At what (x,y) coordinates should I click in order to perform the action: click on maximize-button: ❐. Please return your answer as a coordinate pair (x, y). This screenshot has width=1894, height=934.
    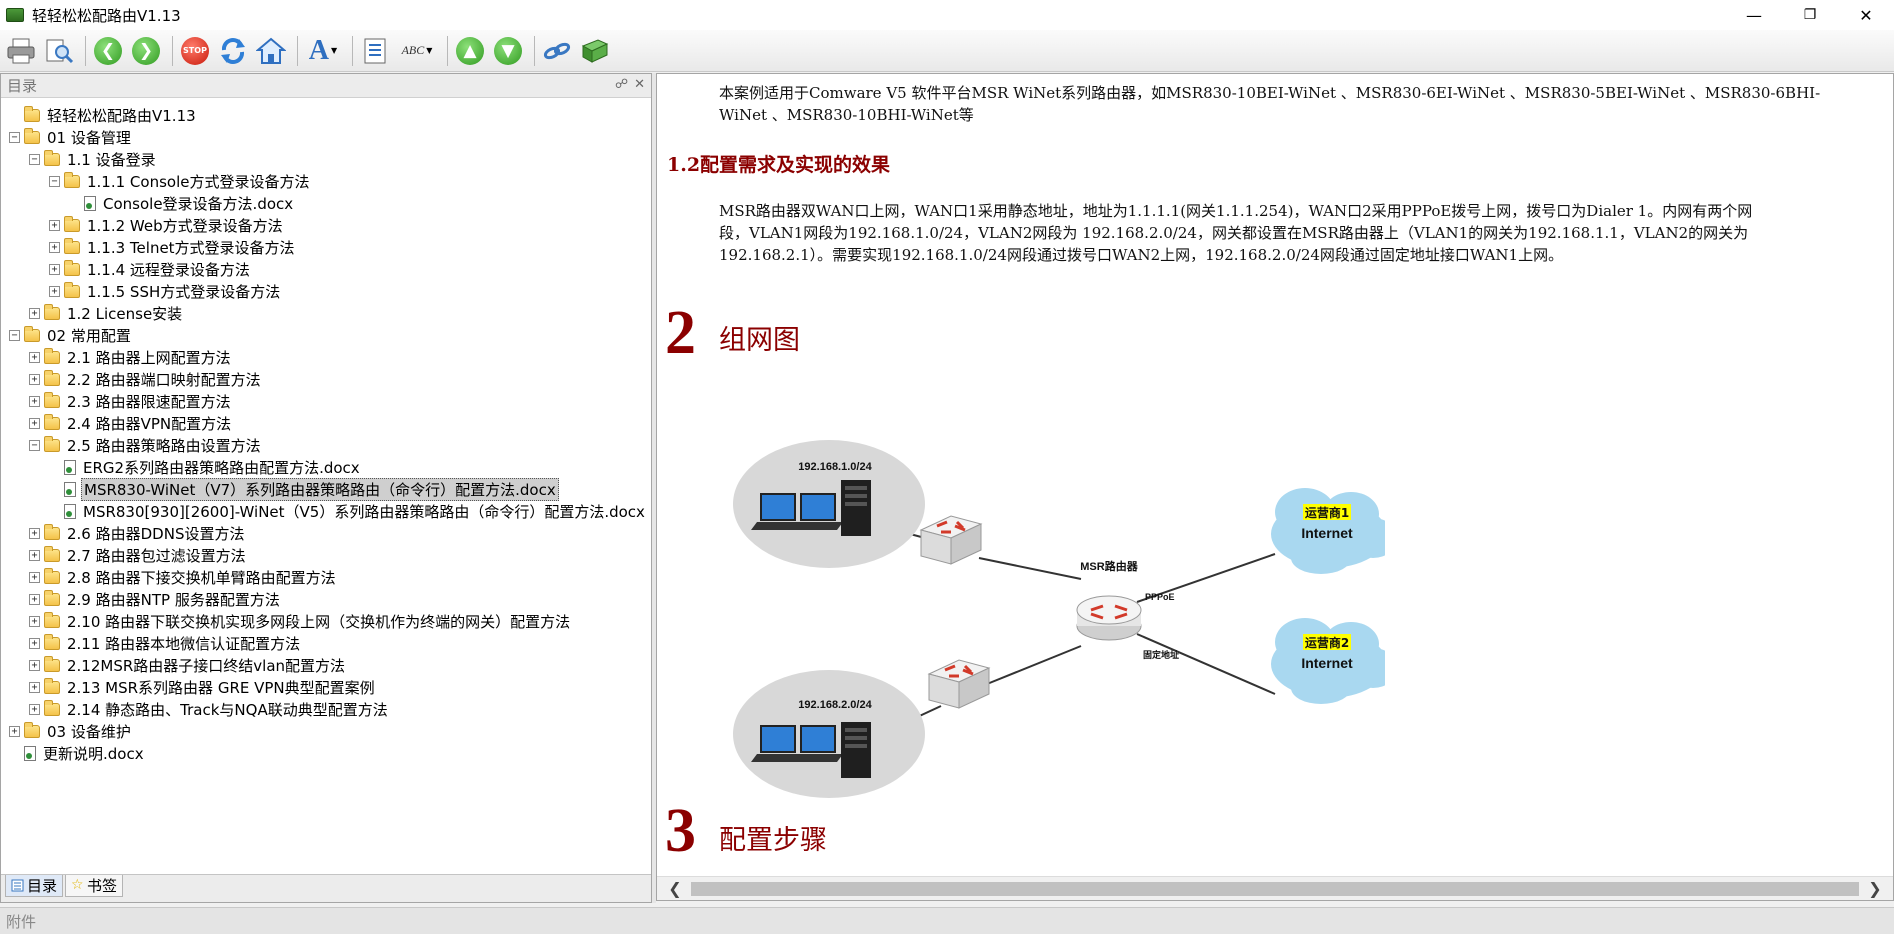
    Looking at the image, I should click on (1810, 15).